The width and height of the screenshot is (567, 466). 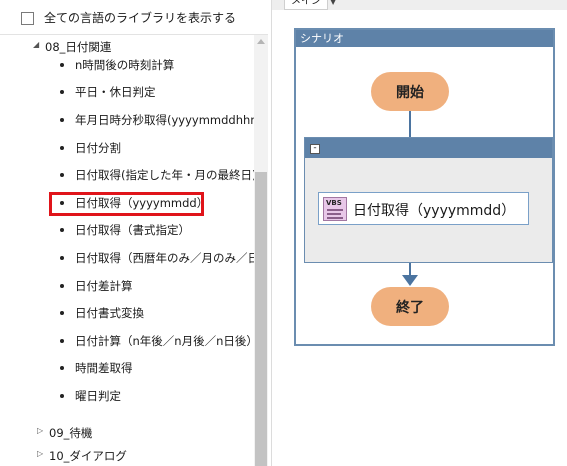 What do you see at coordinates (140, 17) in the screenshot?
I see `show-all-languages-label: 全ての言語のライブラリを表示する` at bounding box center [140, 17].